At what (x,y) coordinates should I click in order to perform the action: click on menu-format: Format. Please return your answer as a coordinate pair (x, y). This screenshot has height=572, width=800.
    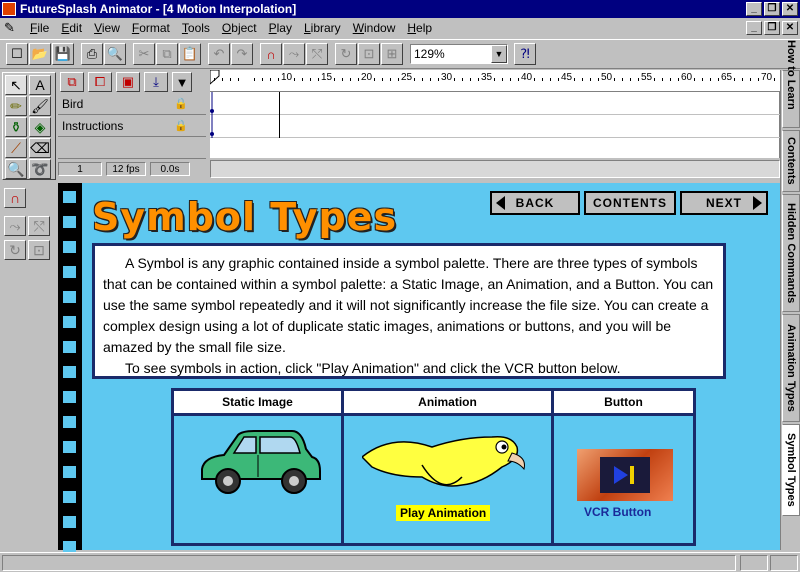
    Looking at the image, I should click on (151, 28).